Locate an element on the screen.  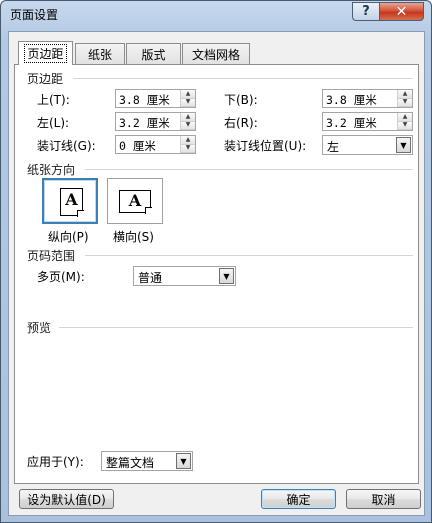
tab-document-grid: 文档网格 is located at coordinates (216, 53).